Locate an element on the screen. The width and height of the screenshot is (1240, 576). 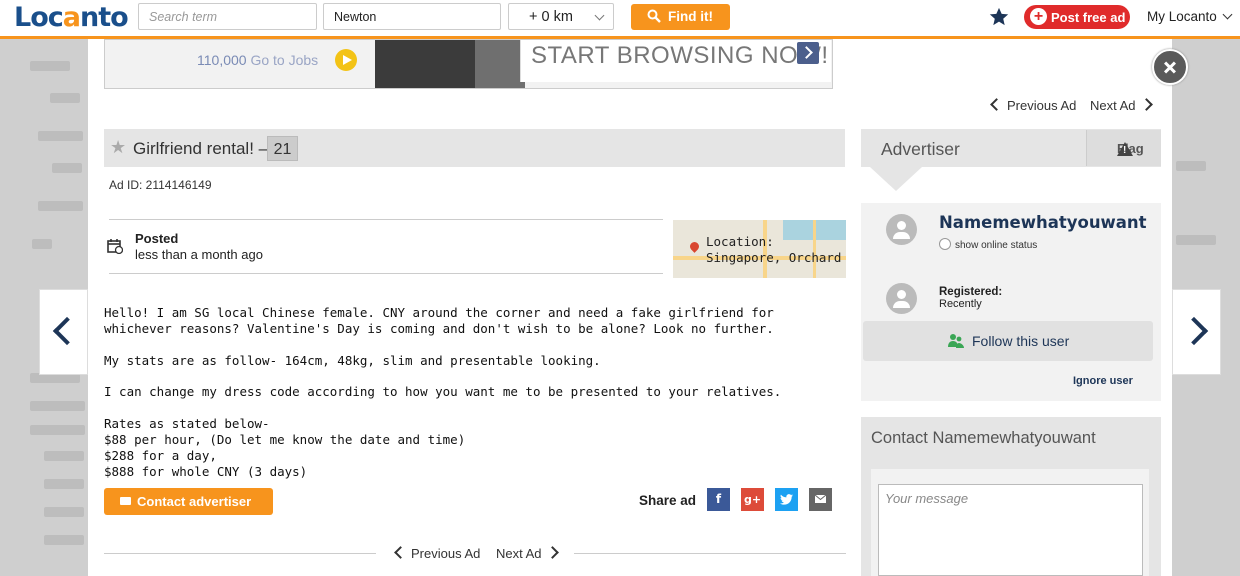
twitter-share-icon is located at coordinates (786, 499).